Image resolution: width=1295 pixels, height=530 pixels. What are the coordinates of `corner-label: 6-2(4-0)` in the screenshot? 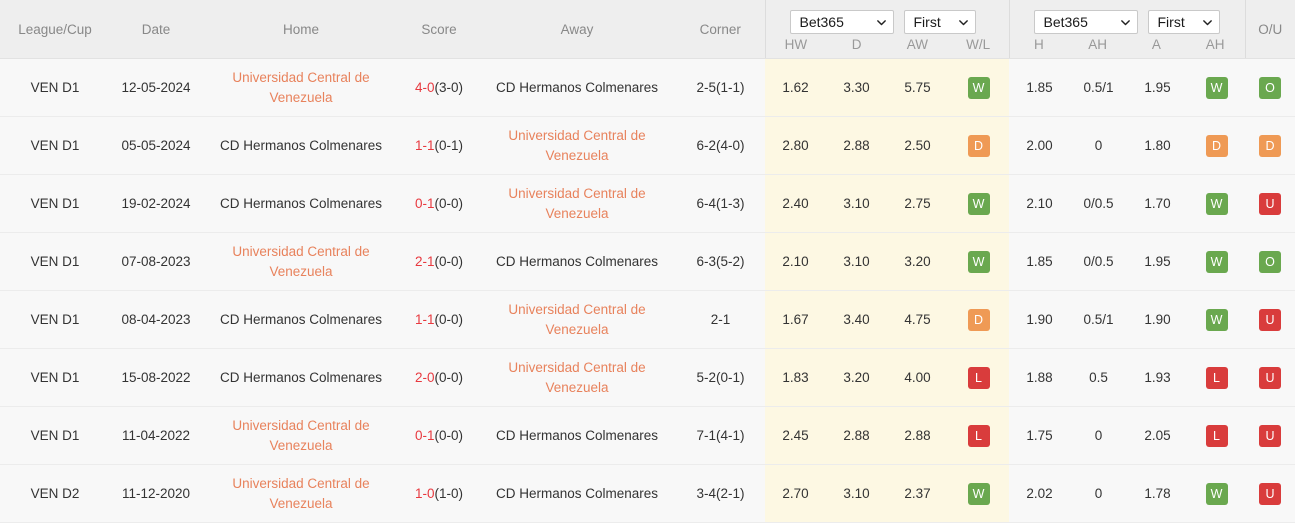 It's located at (720, 145).